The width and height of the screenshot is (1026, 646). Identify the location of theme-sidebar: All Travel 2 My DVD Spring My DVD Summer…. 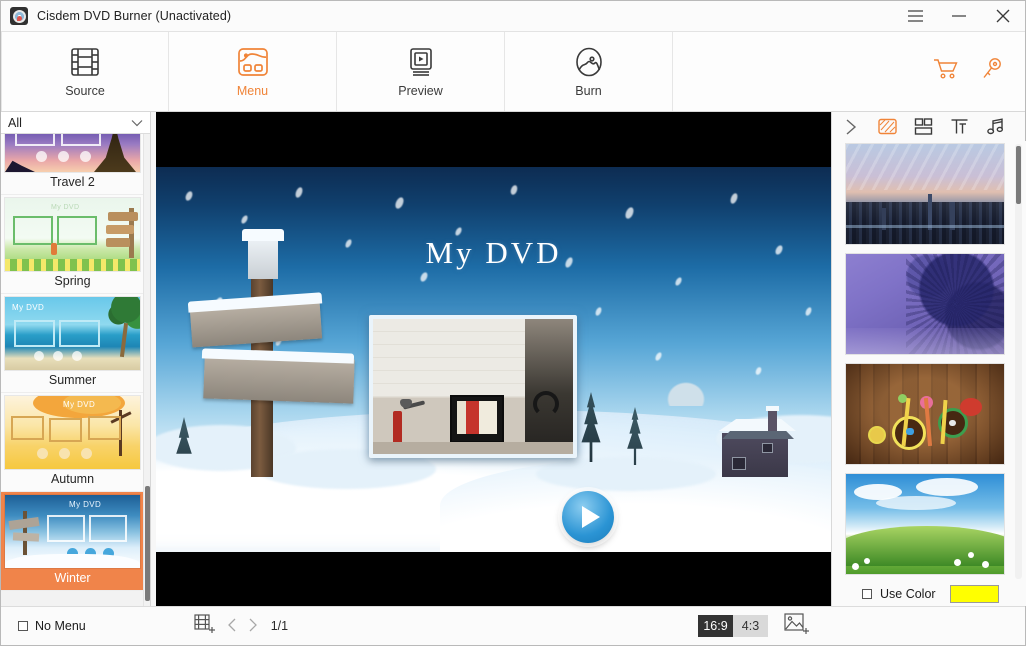
(76, 359).